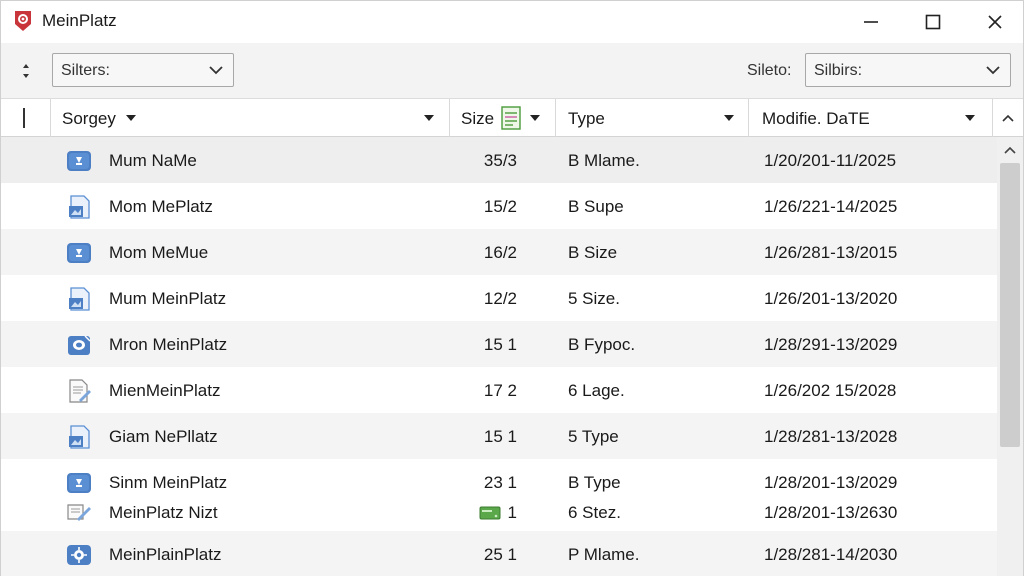 The image size is (1024, 576). I want to click on file-type: P Mlame., so click(604, 554).